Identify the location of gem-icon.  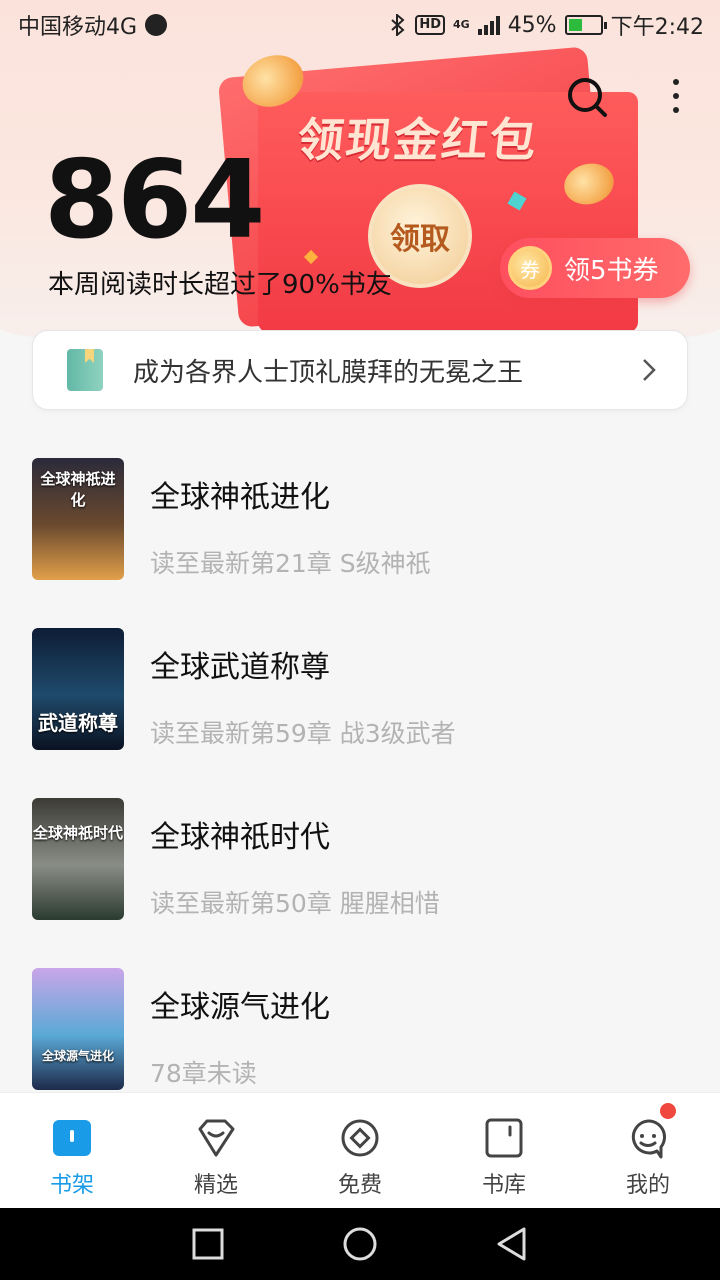
(216, 1138).